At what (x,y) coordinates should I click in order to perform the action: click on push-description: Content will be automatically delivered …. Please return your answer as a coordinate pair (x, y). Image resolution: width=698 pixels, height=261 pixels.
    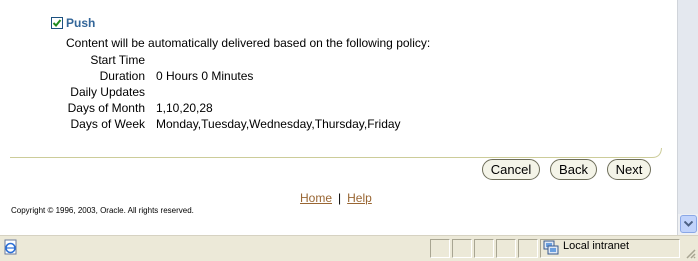
    Looking at the image, I should click on (248, 43).